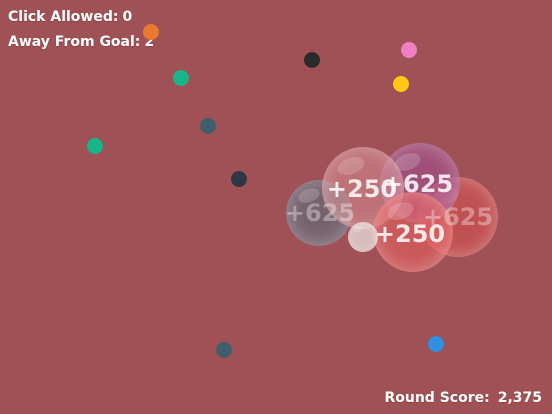  Describe the element at coordinates (436, 344) in the screenshot. I see `blue-dot` at that location.